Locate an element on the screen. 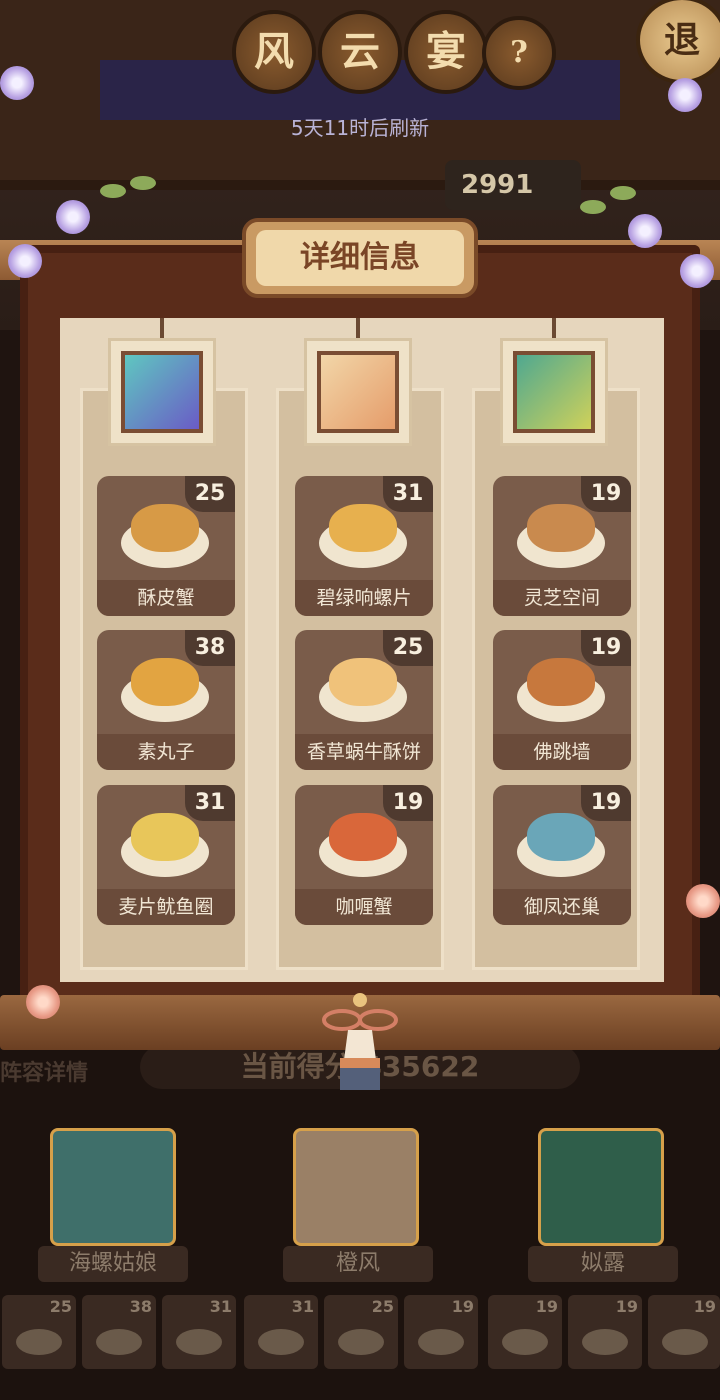 This screenshot has height=1400, width=720. strip-count: 38 is located at coordinates (140, 1306).